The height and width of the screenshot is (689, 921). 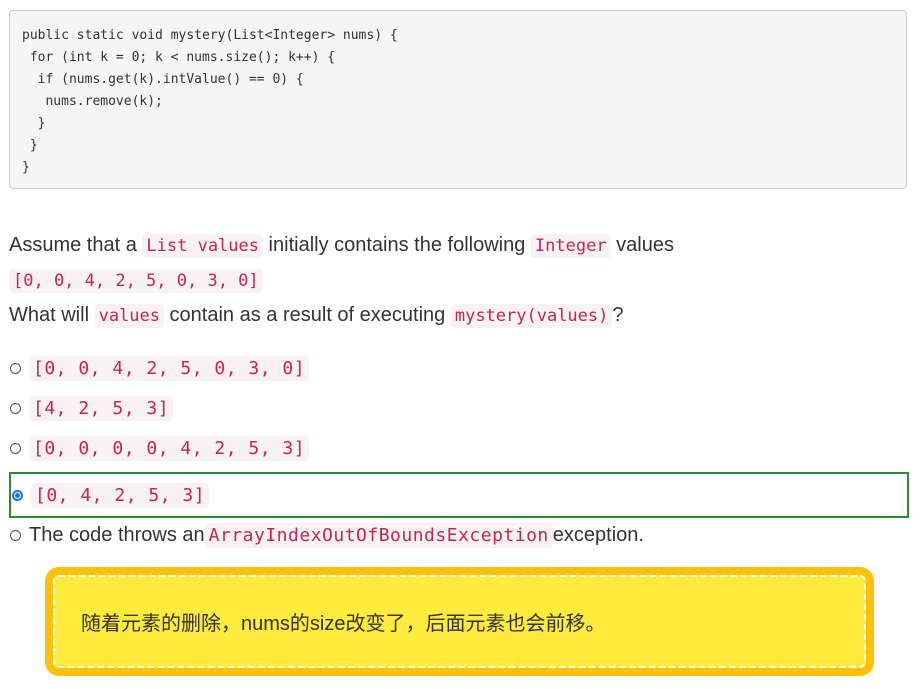 I want to click on radio-button-checked, so click(x=17, y=495).